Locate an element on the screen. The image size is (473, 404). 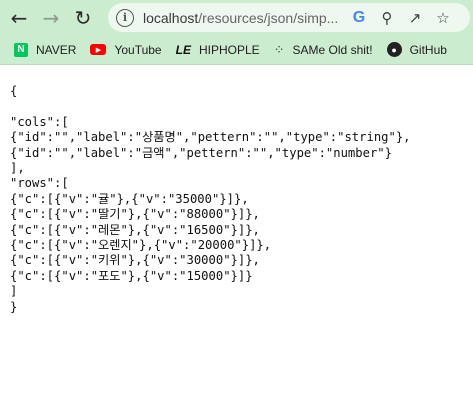
star-icon: ☆ is located at coordinates (443, 18).